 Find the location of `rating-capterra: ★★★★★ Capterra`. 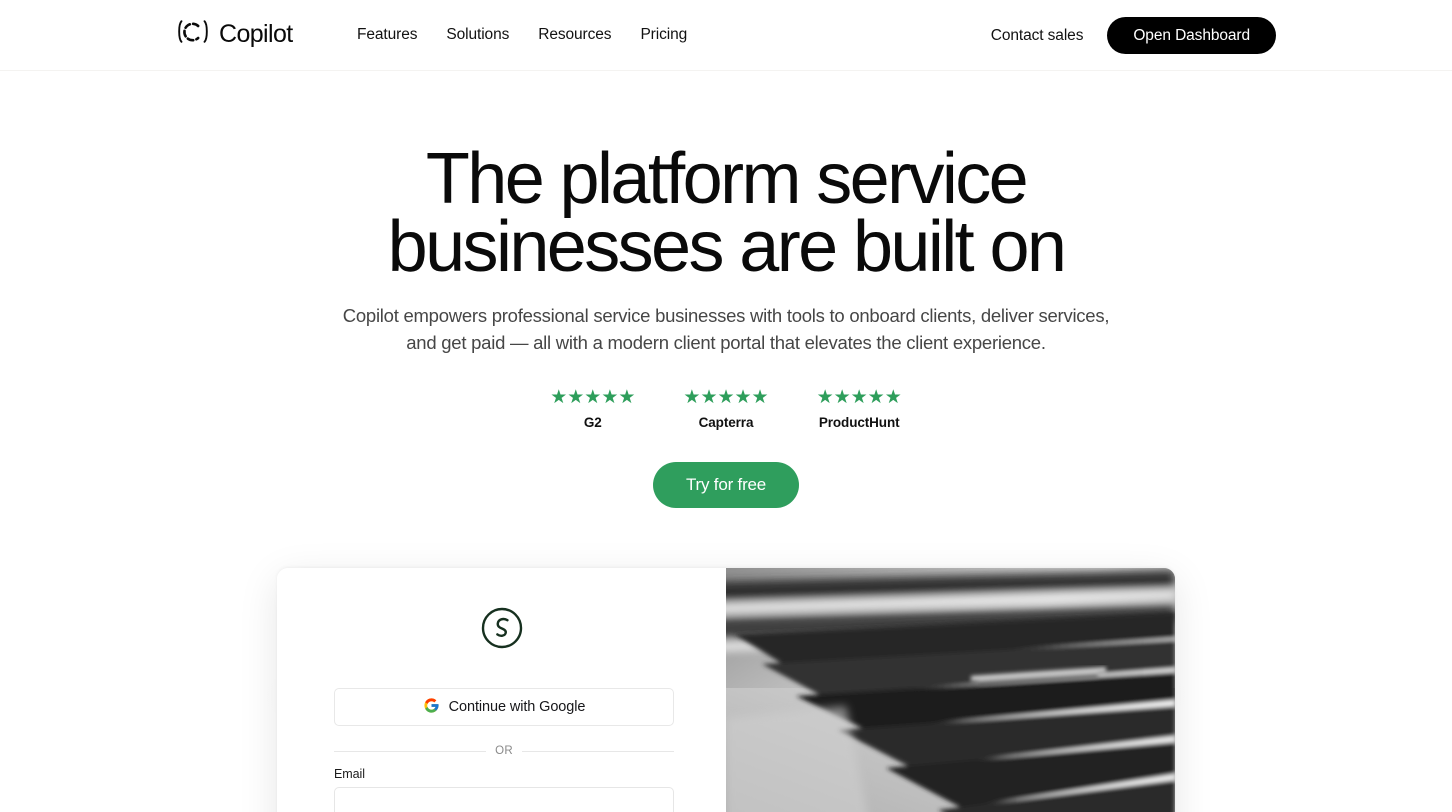

rating-capterra: ★★★★★ Capterra is located at coordinates (725, 408).